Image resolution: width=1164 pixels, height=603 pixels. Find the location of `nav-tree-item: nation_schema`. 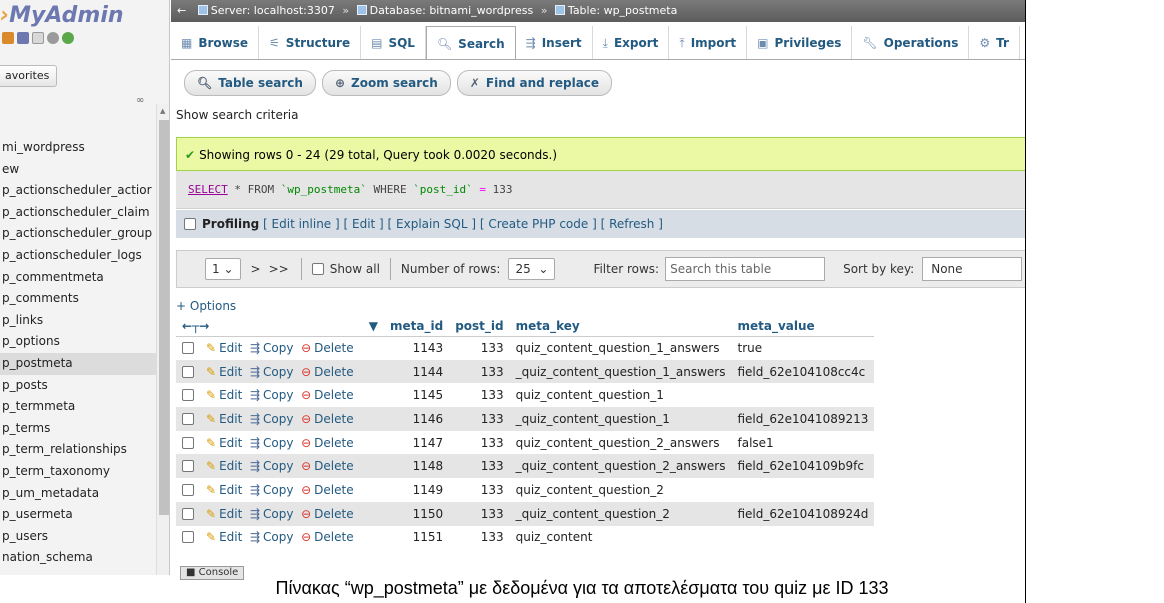

nav-tree-item: nation_schema is located at coordinates (78, 558).